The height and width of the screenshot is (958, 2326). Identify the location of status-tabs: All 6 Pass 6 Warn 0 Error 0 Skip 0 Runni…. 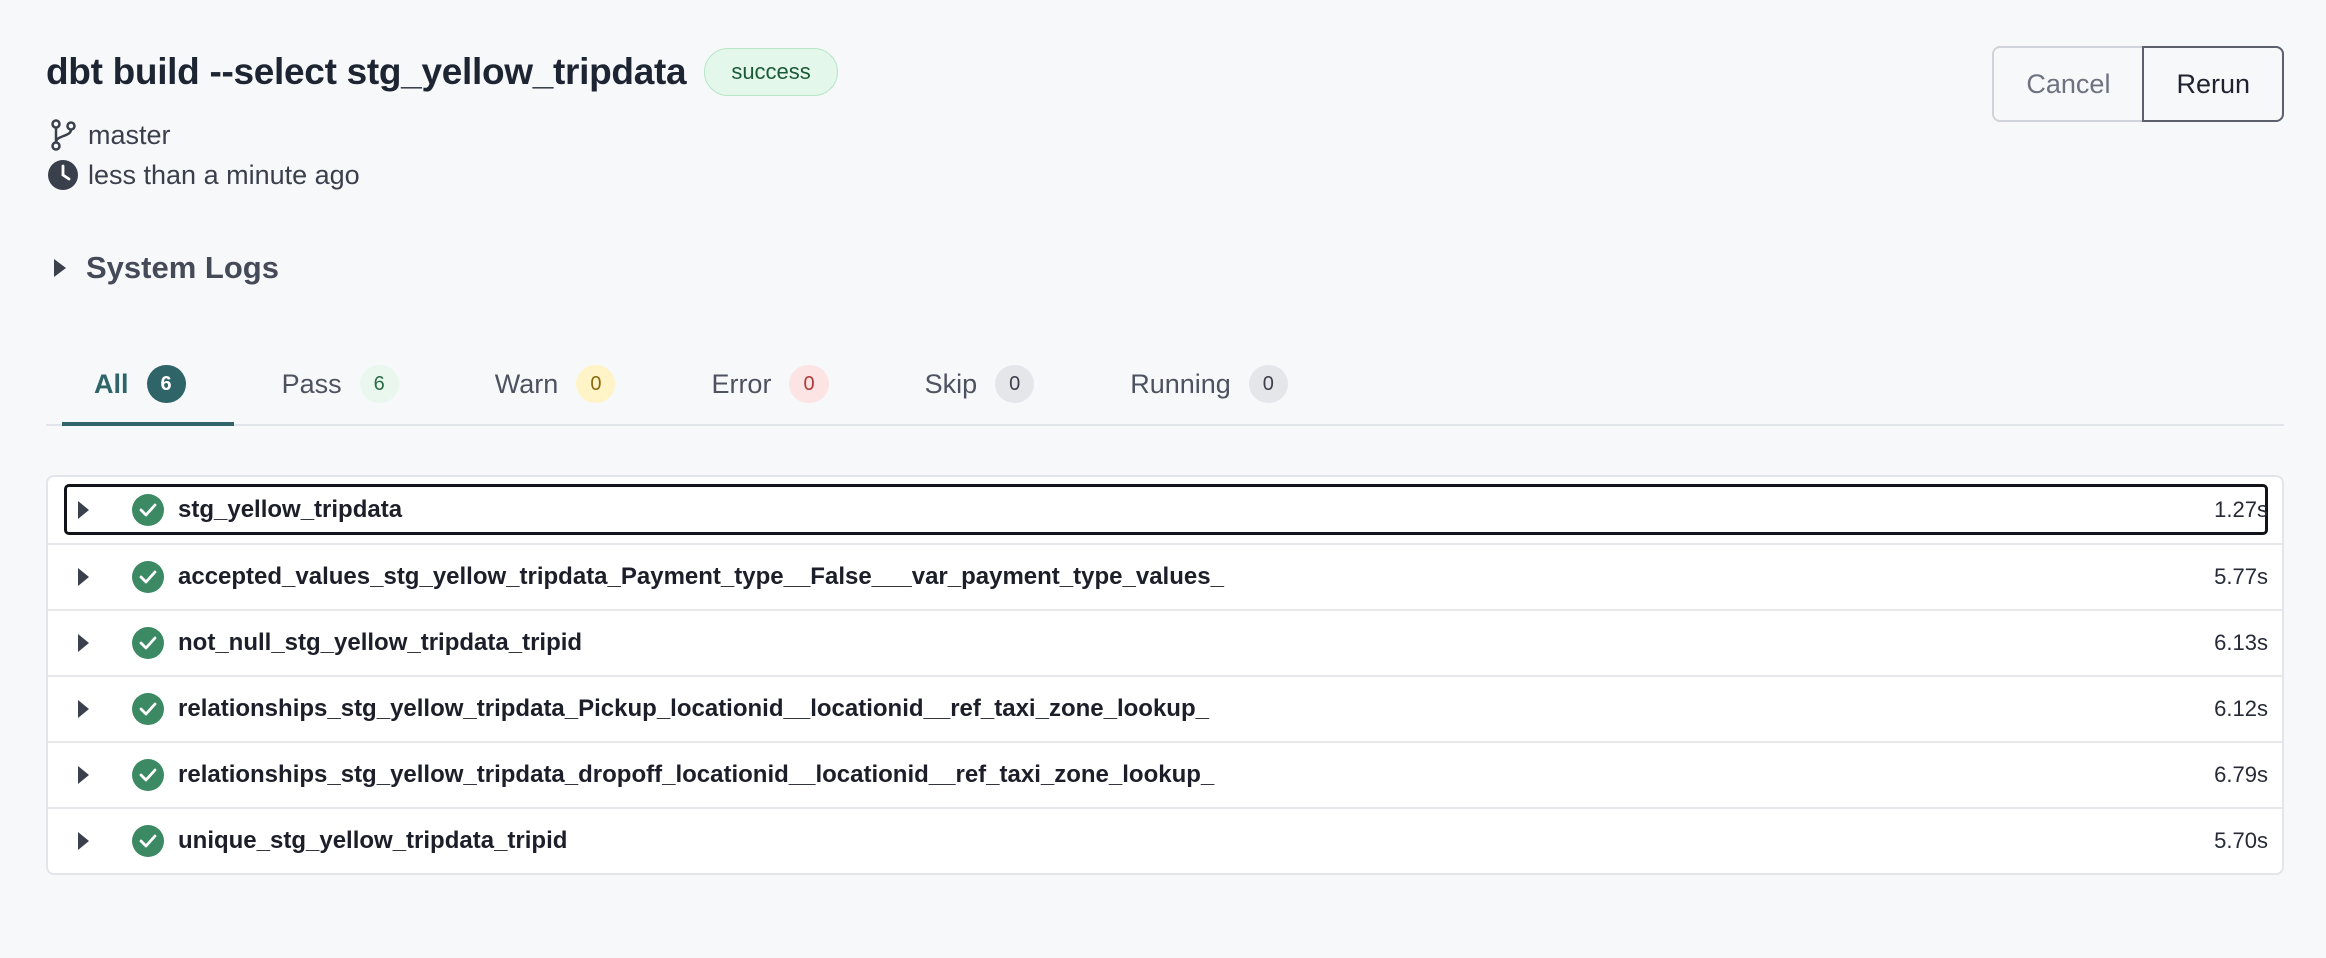
(1165, 391).